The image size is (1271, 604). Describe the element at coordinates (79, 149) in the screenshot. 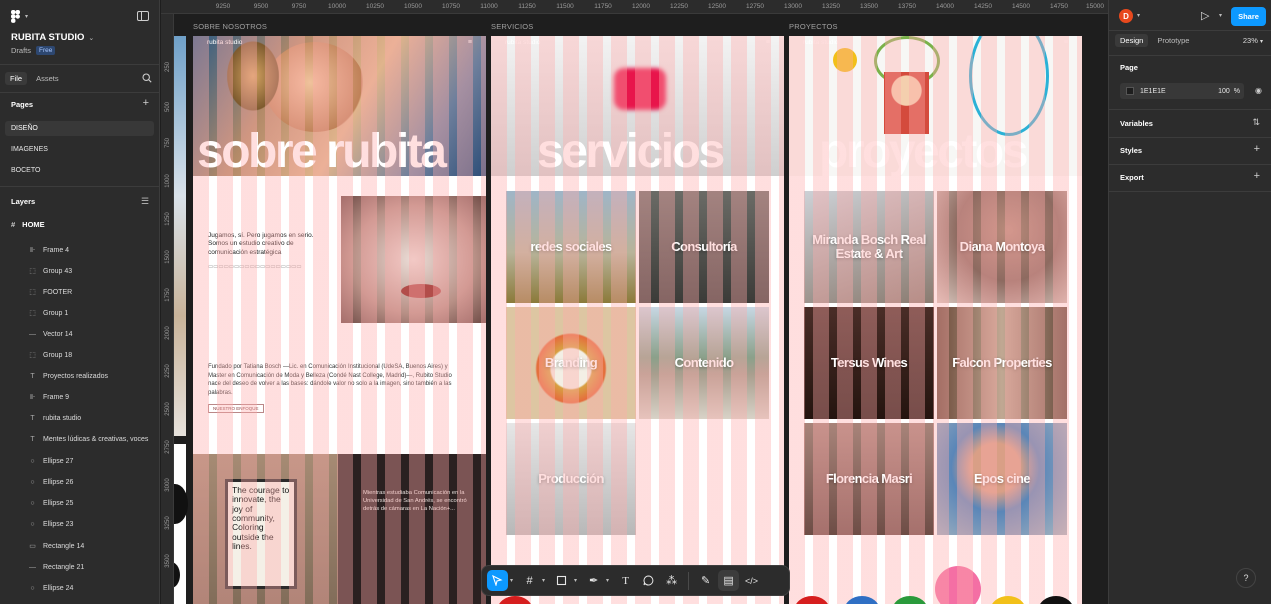

I see `page-item-imagenes: IMAGENES` at that location.